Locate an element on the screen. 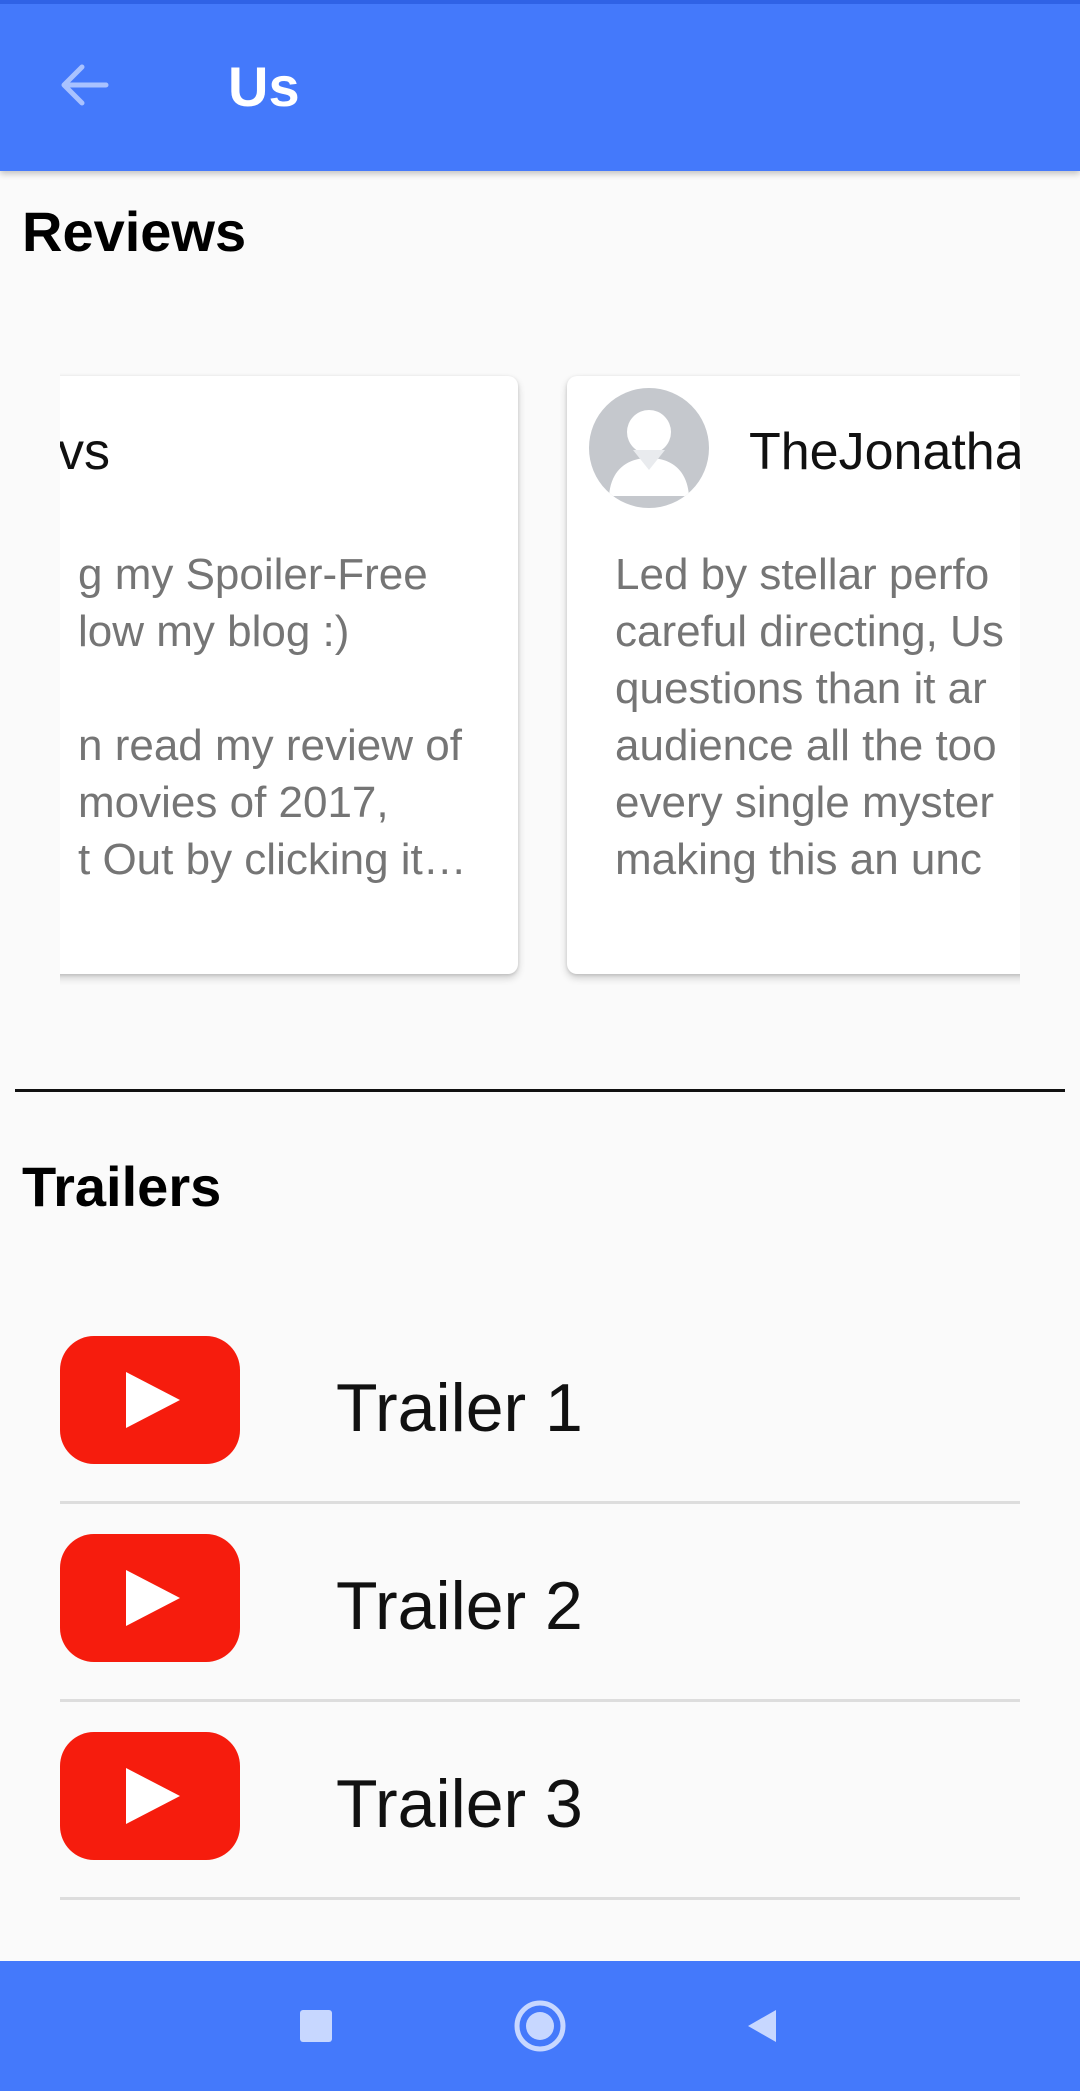  trailer-label: Trailer 1 is located at coordinates (459, 1408).